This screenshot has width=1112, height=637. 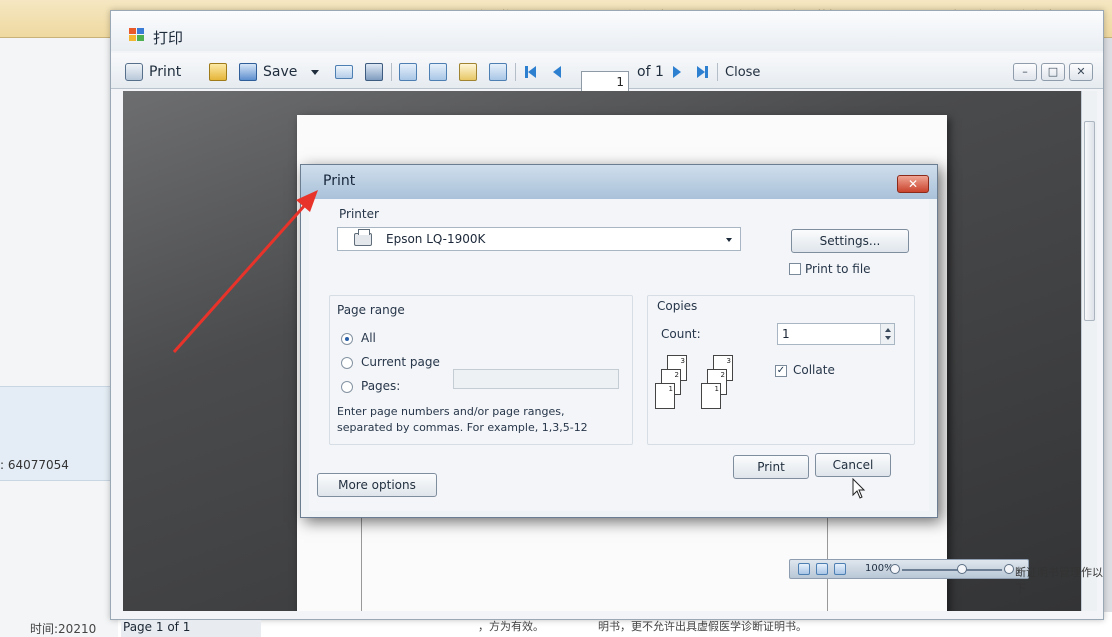 What do you see at coordinates (913, 184) in the screenshot?
I see `dialog-close-button: ✕` at bounding box center [913, 184].